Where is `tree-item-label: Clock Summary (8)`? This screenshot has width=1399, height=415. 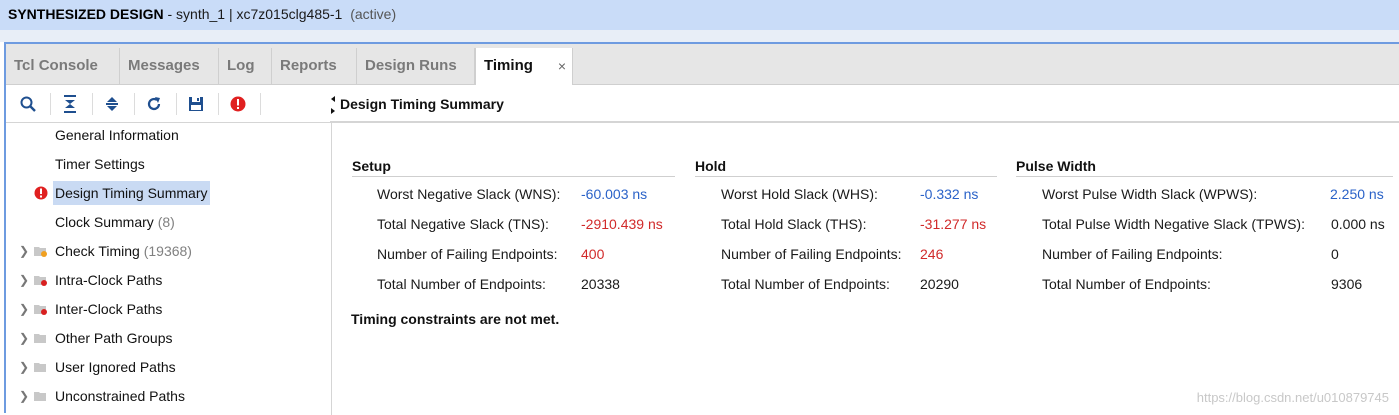 tree-item-label: Clock Summary (8) is located at coordinates (115, 222).